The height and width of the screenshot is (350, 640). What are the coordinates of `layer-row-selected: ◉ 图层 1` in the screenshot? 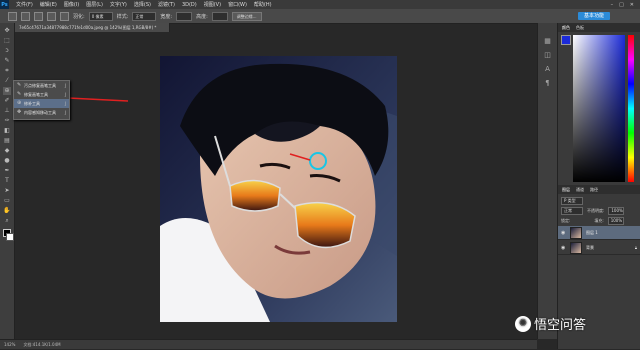 It's located at (599, 233).